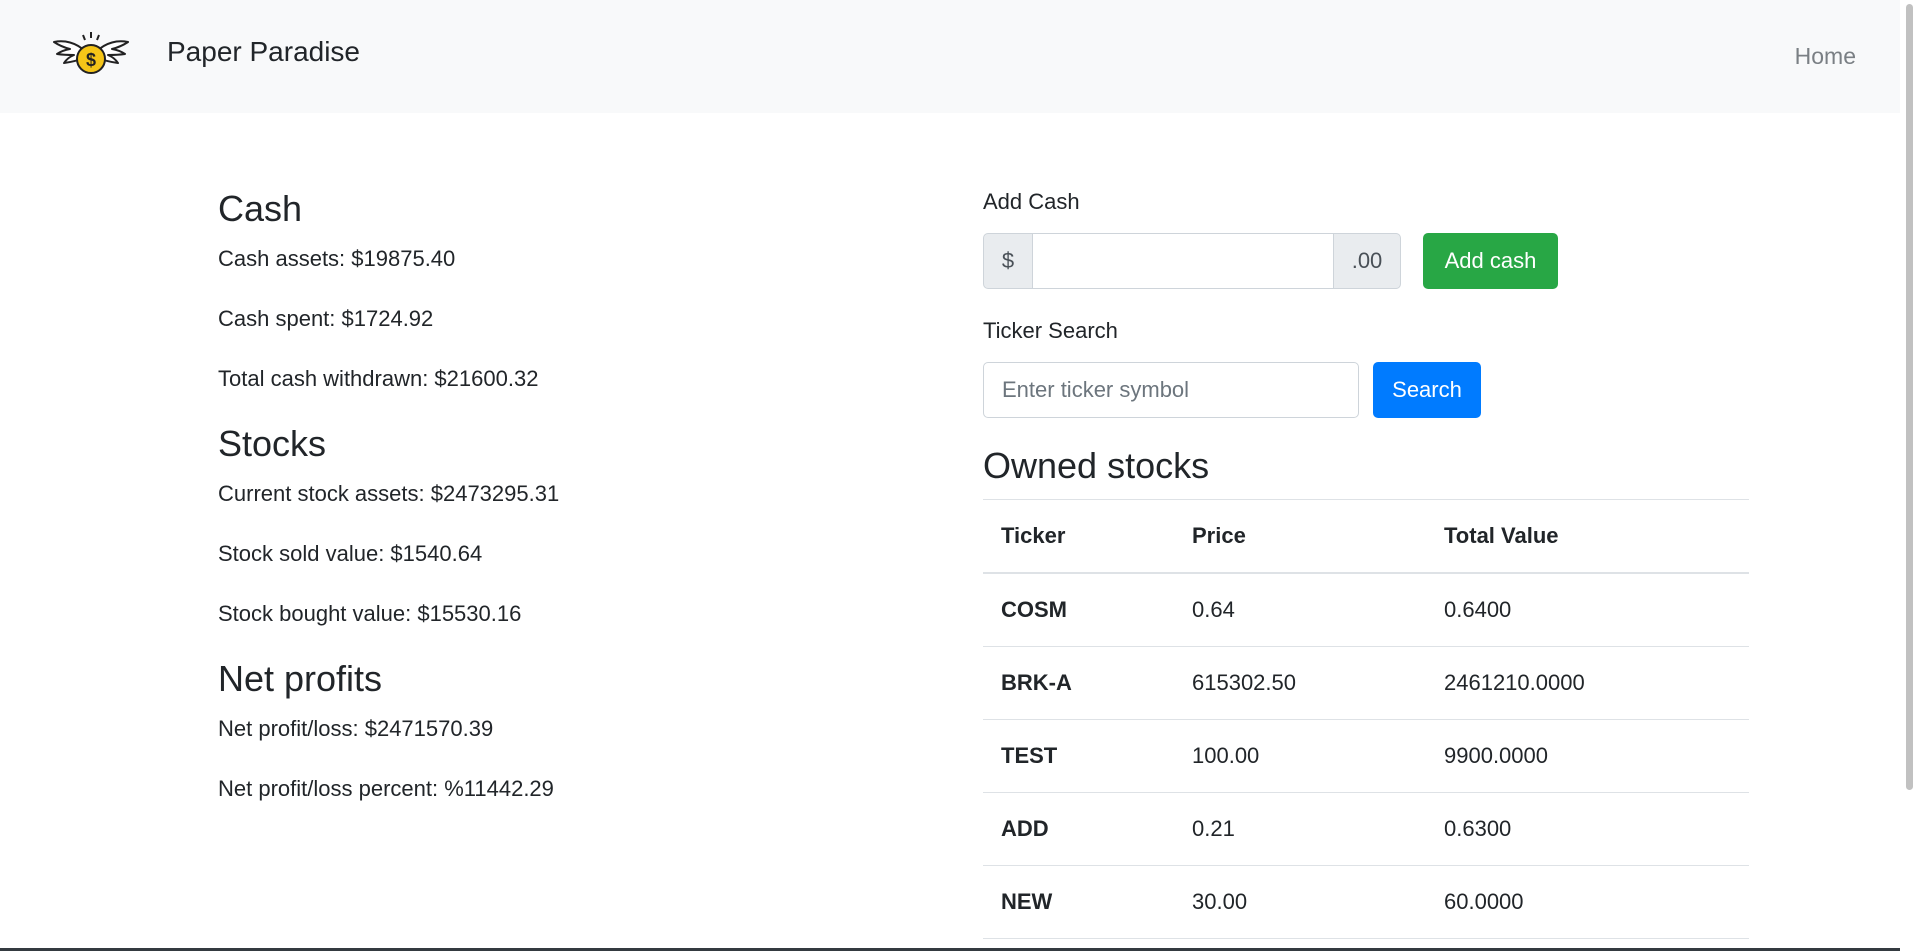  What do you see at coordinates (1031, 201) in the screenshot?
I see `add-cash-label: Add Cash` at bounding box center [1031, 201].